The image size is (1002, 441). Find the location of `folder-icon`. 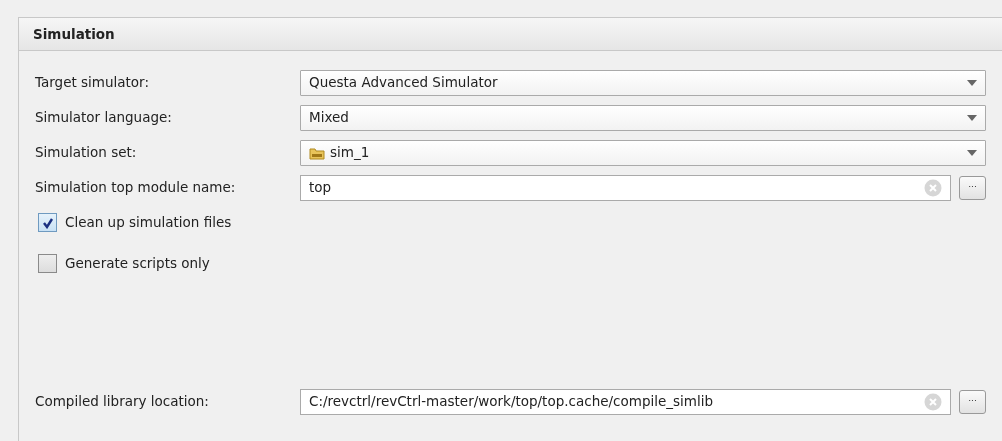

folder-icon is located at coordinates (317, 152).